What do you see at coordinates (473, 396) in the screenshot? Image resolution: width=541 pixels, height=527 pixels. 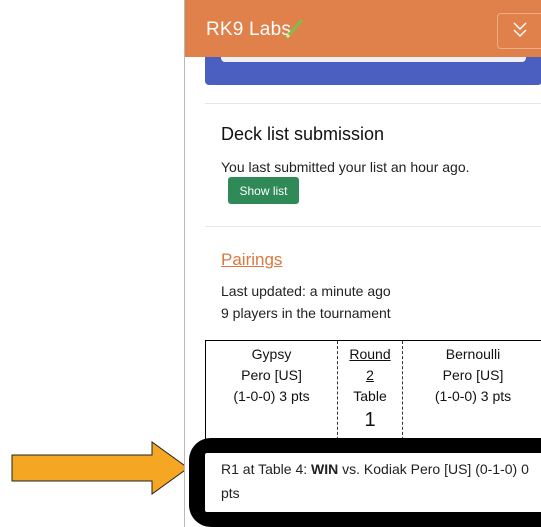 I see `player2-record: (1-0-0) 3 pts` at bounding box center [473, 396].